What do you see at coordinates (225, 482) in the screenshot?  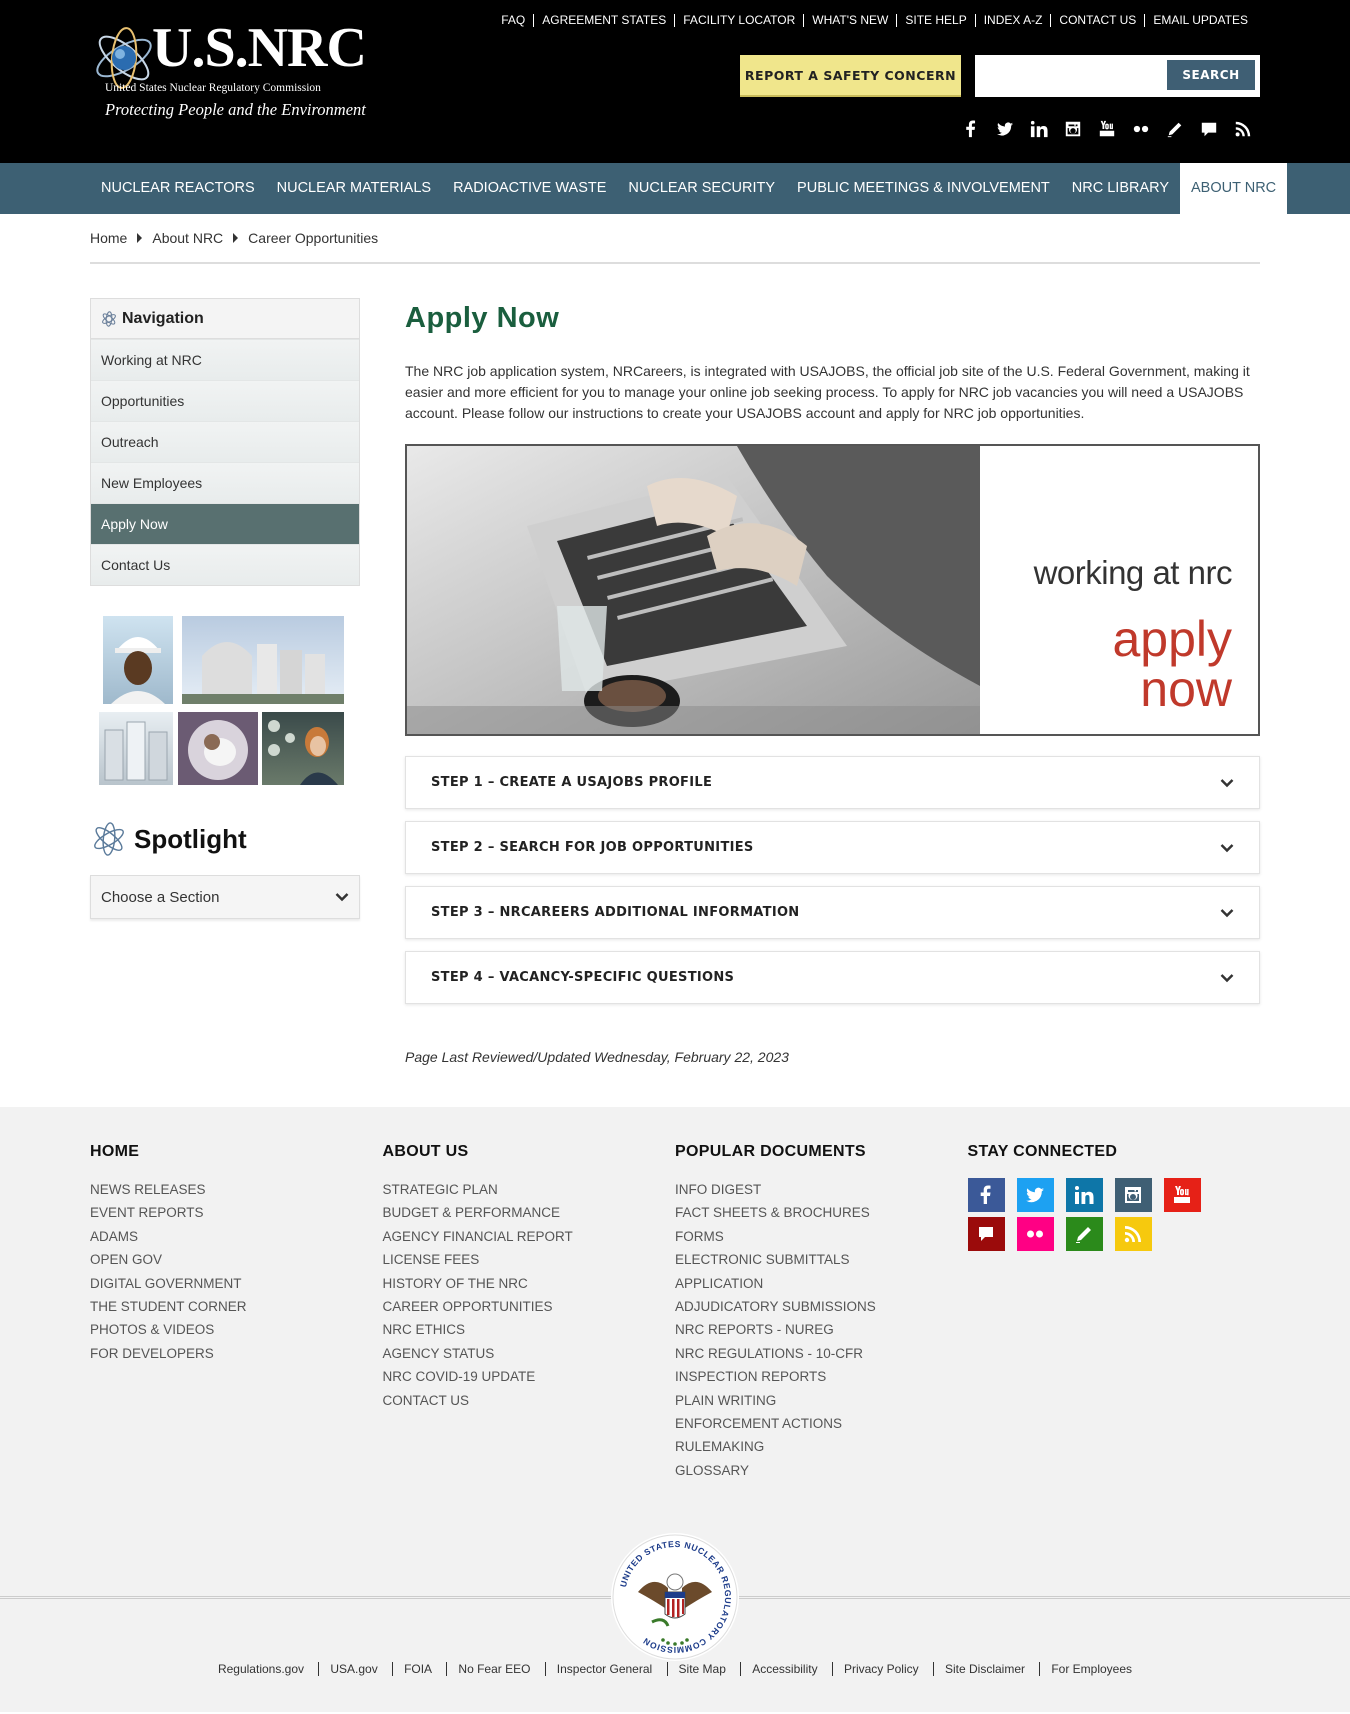 I see `sidebar-item-new-employees: New Employees` at bounding box center [225, 482].